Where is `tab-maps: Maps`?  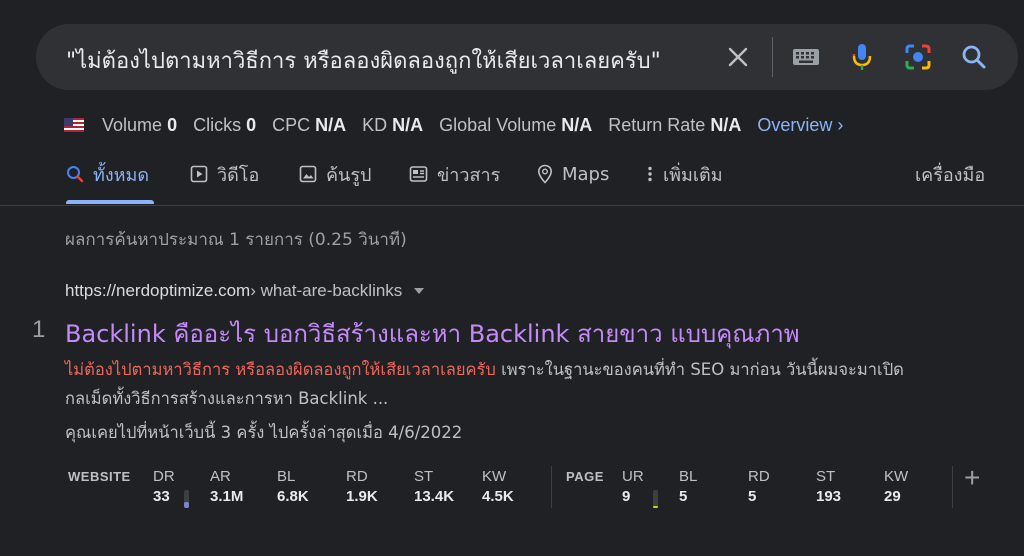
tab-maps: Maps is located at coordinates (573, 174).